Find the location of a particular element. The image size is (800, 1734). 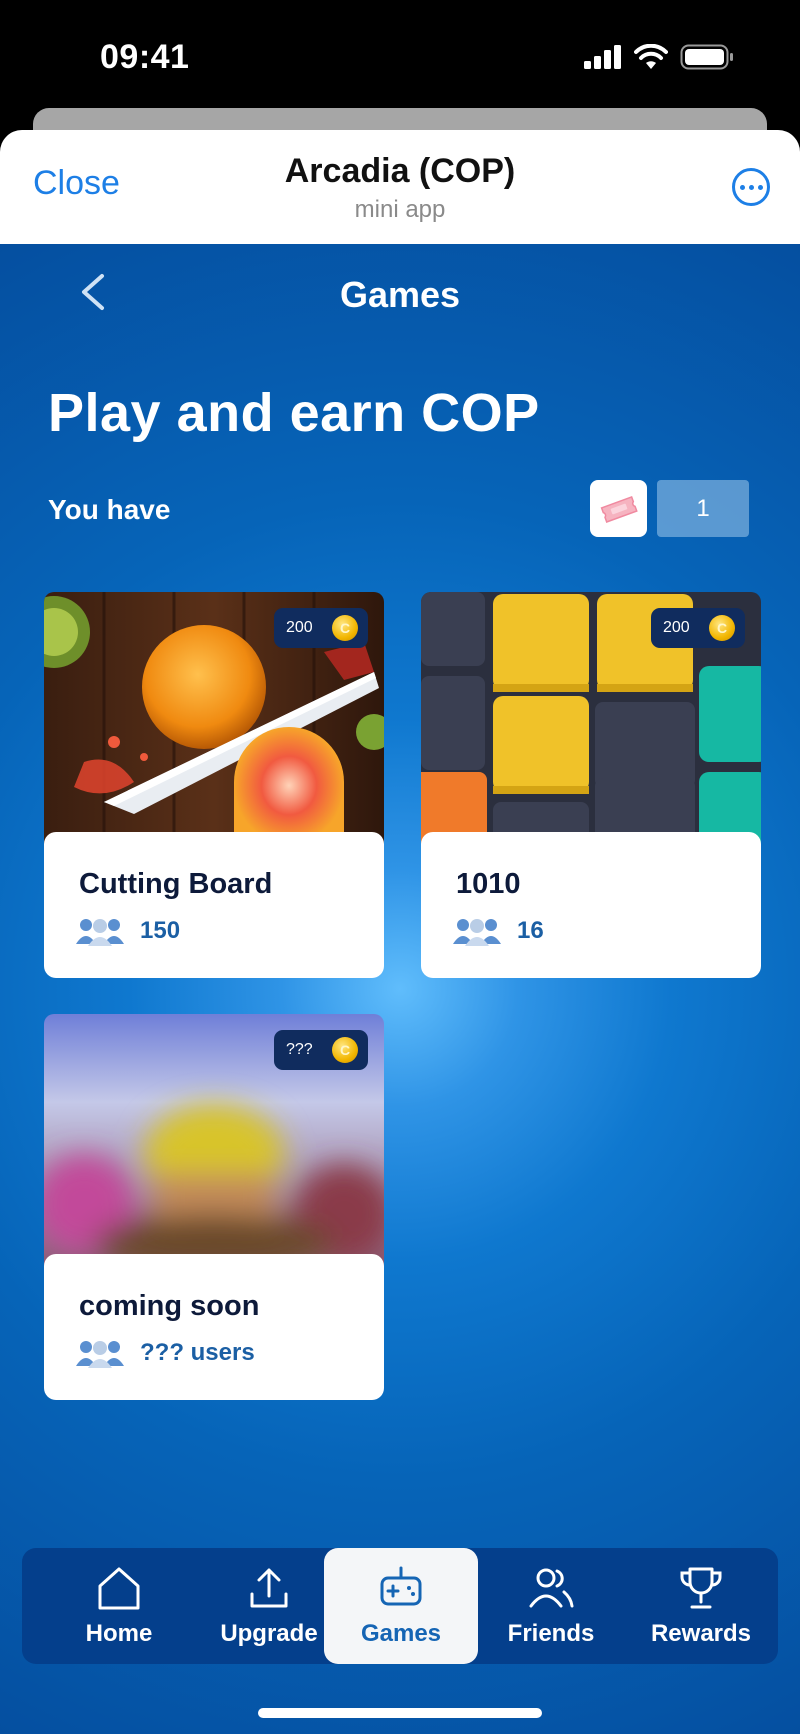

gamepad-icon is located at coordinates (401, 1586).